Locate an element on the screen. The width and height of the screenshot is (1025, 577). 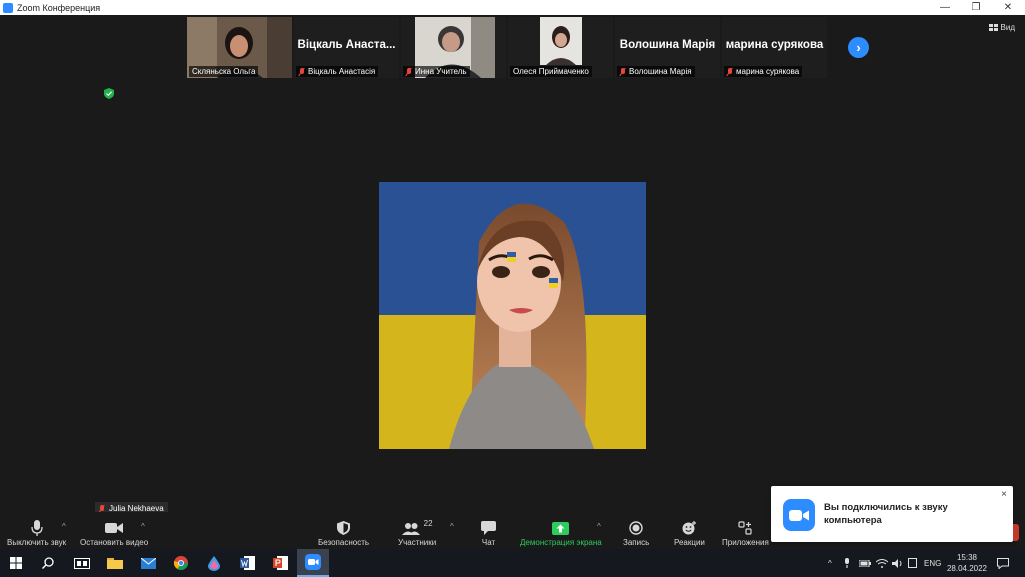
minimize-button: — is located at coordinates (945, 7).